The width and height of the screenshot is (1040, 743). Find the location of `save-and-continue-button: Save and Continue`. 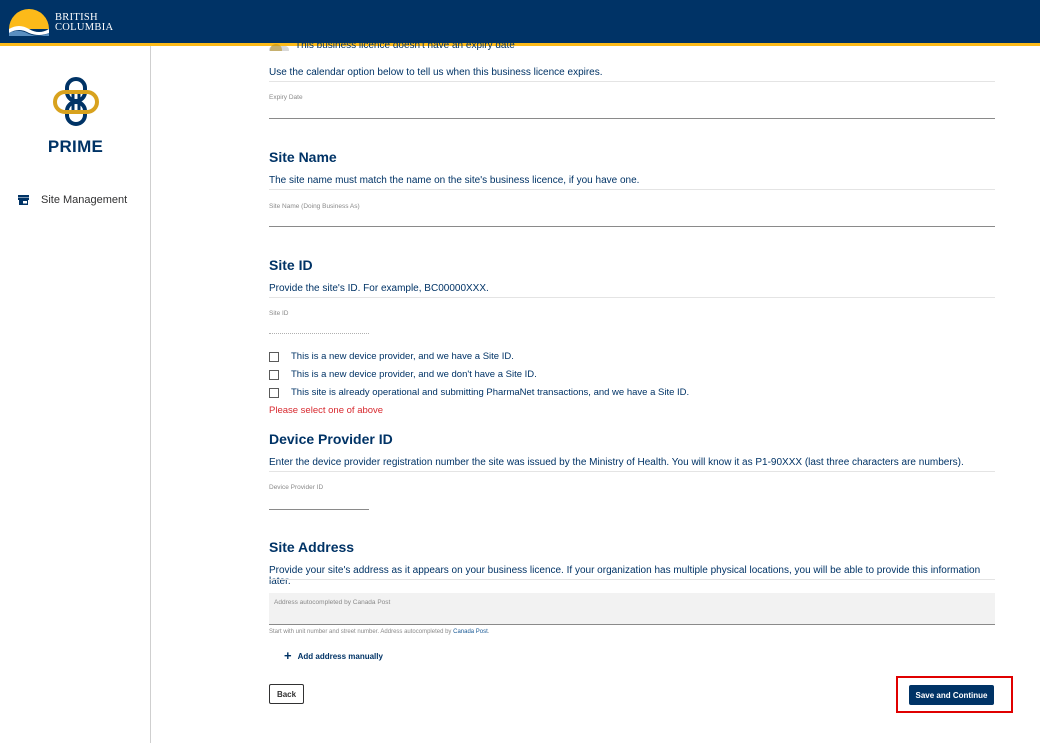

save-and-continue-button: Save and Continue is located at coordinates (951, 695).